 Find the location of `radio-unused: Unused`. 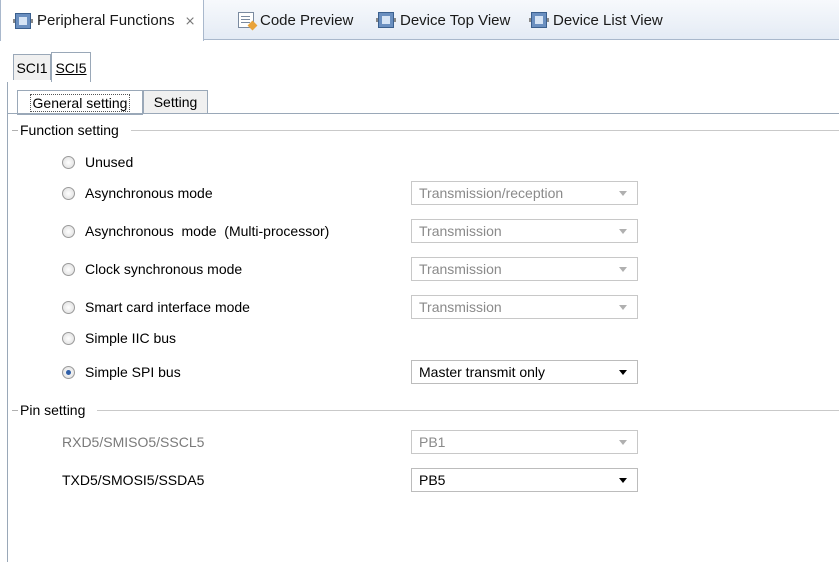

radio-unused: Unused is located at coordinates (97, 162).